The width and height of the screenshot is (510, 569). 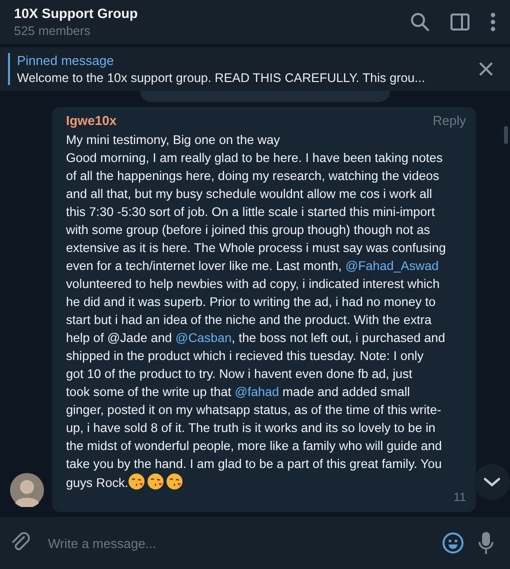 I want to click on message-time: 11, so click(x=460, y=497).